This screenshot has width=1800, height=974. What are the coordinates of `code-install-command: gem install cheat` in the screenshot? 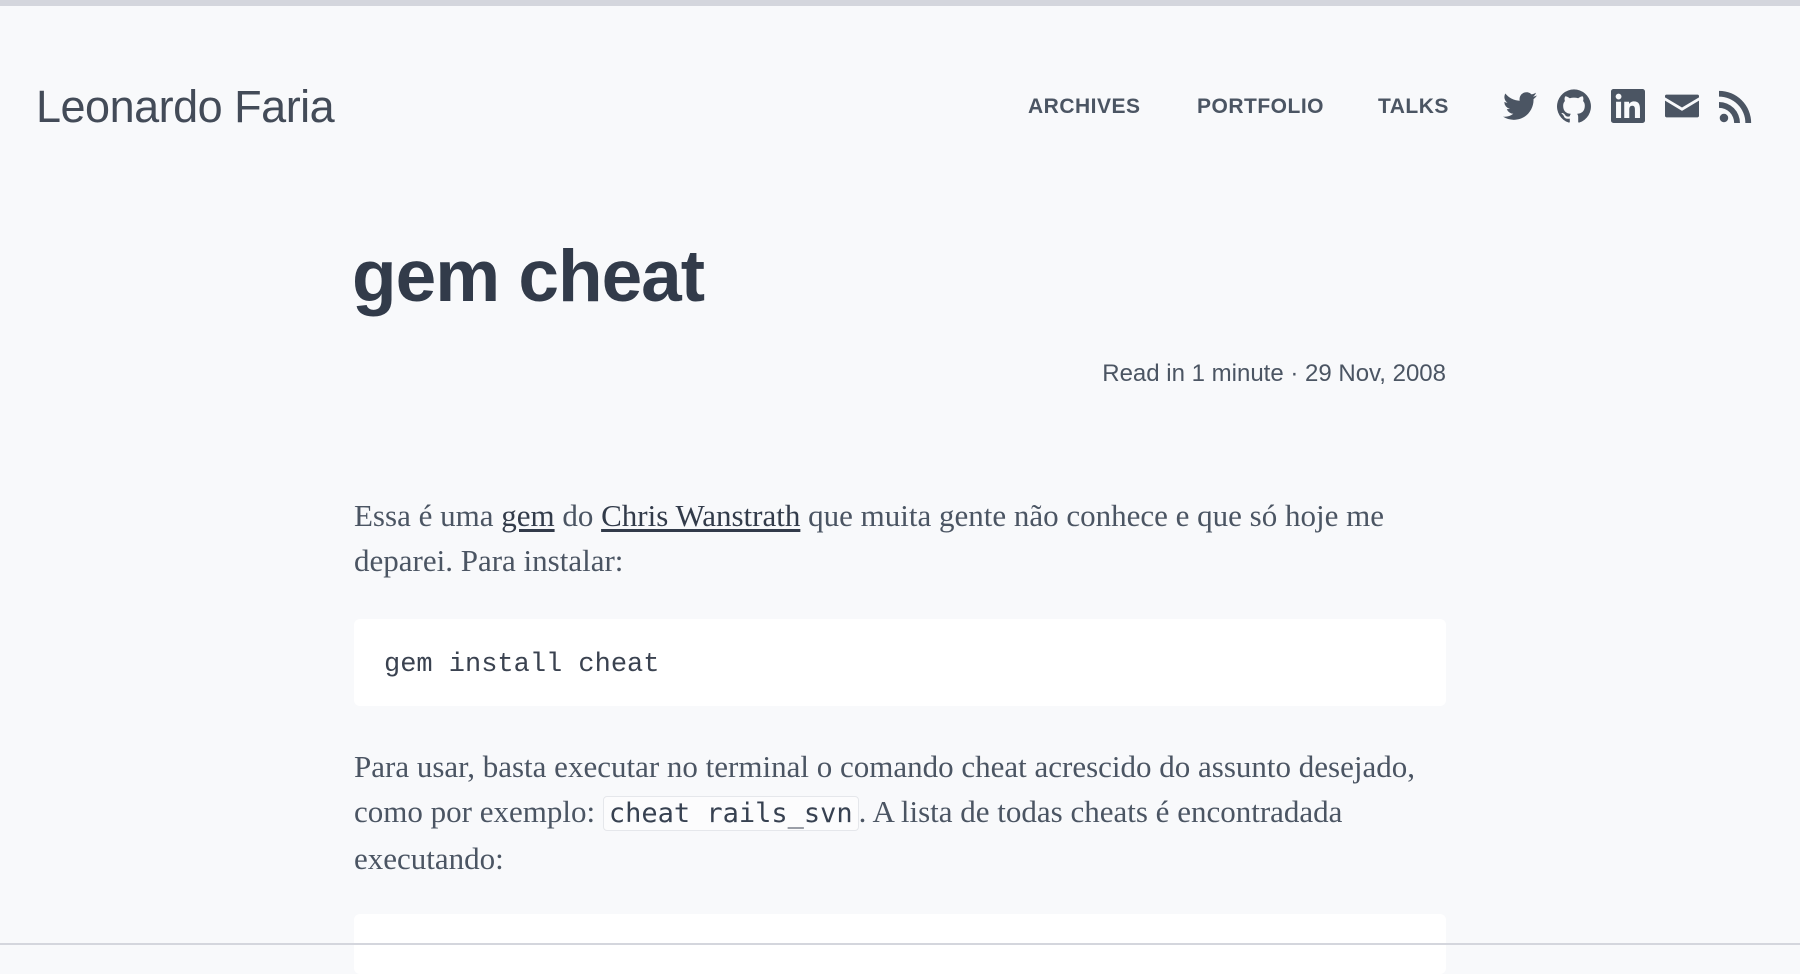 It's located at (522, 665).